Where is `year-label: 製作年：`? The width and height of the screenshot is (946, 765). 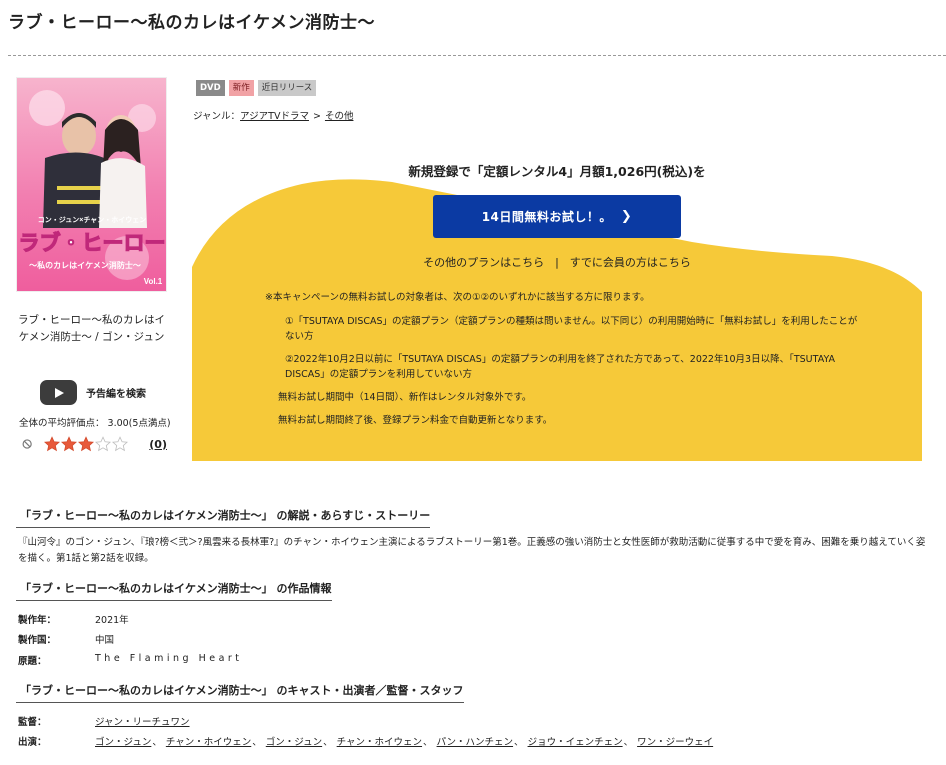
year-label: 製作年： is located at coordinates (37, 620).